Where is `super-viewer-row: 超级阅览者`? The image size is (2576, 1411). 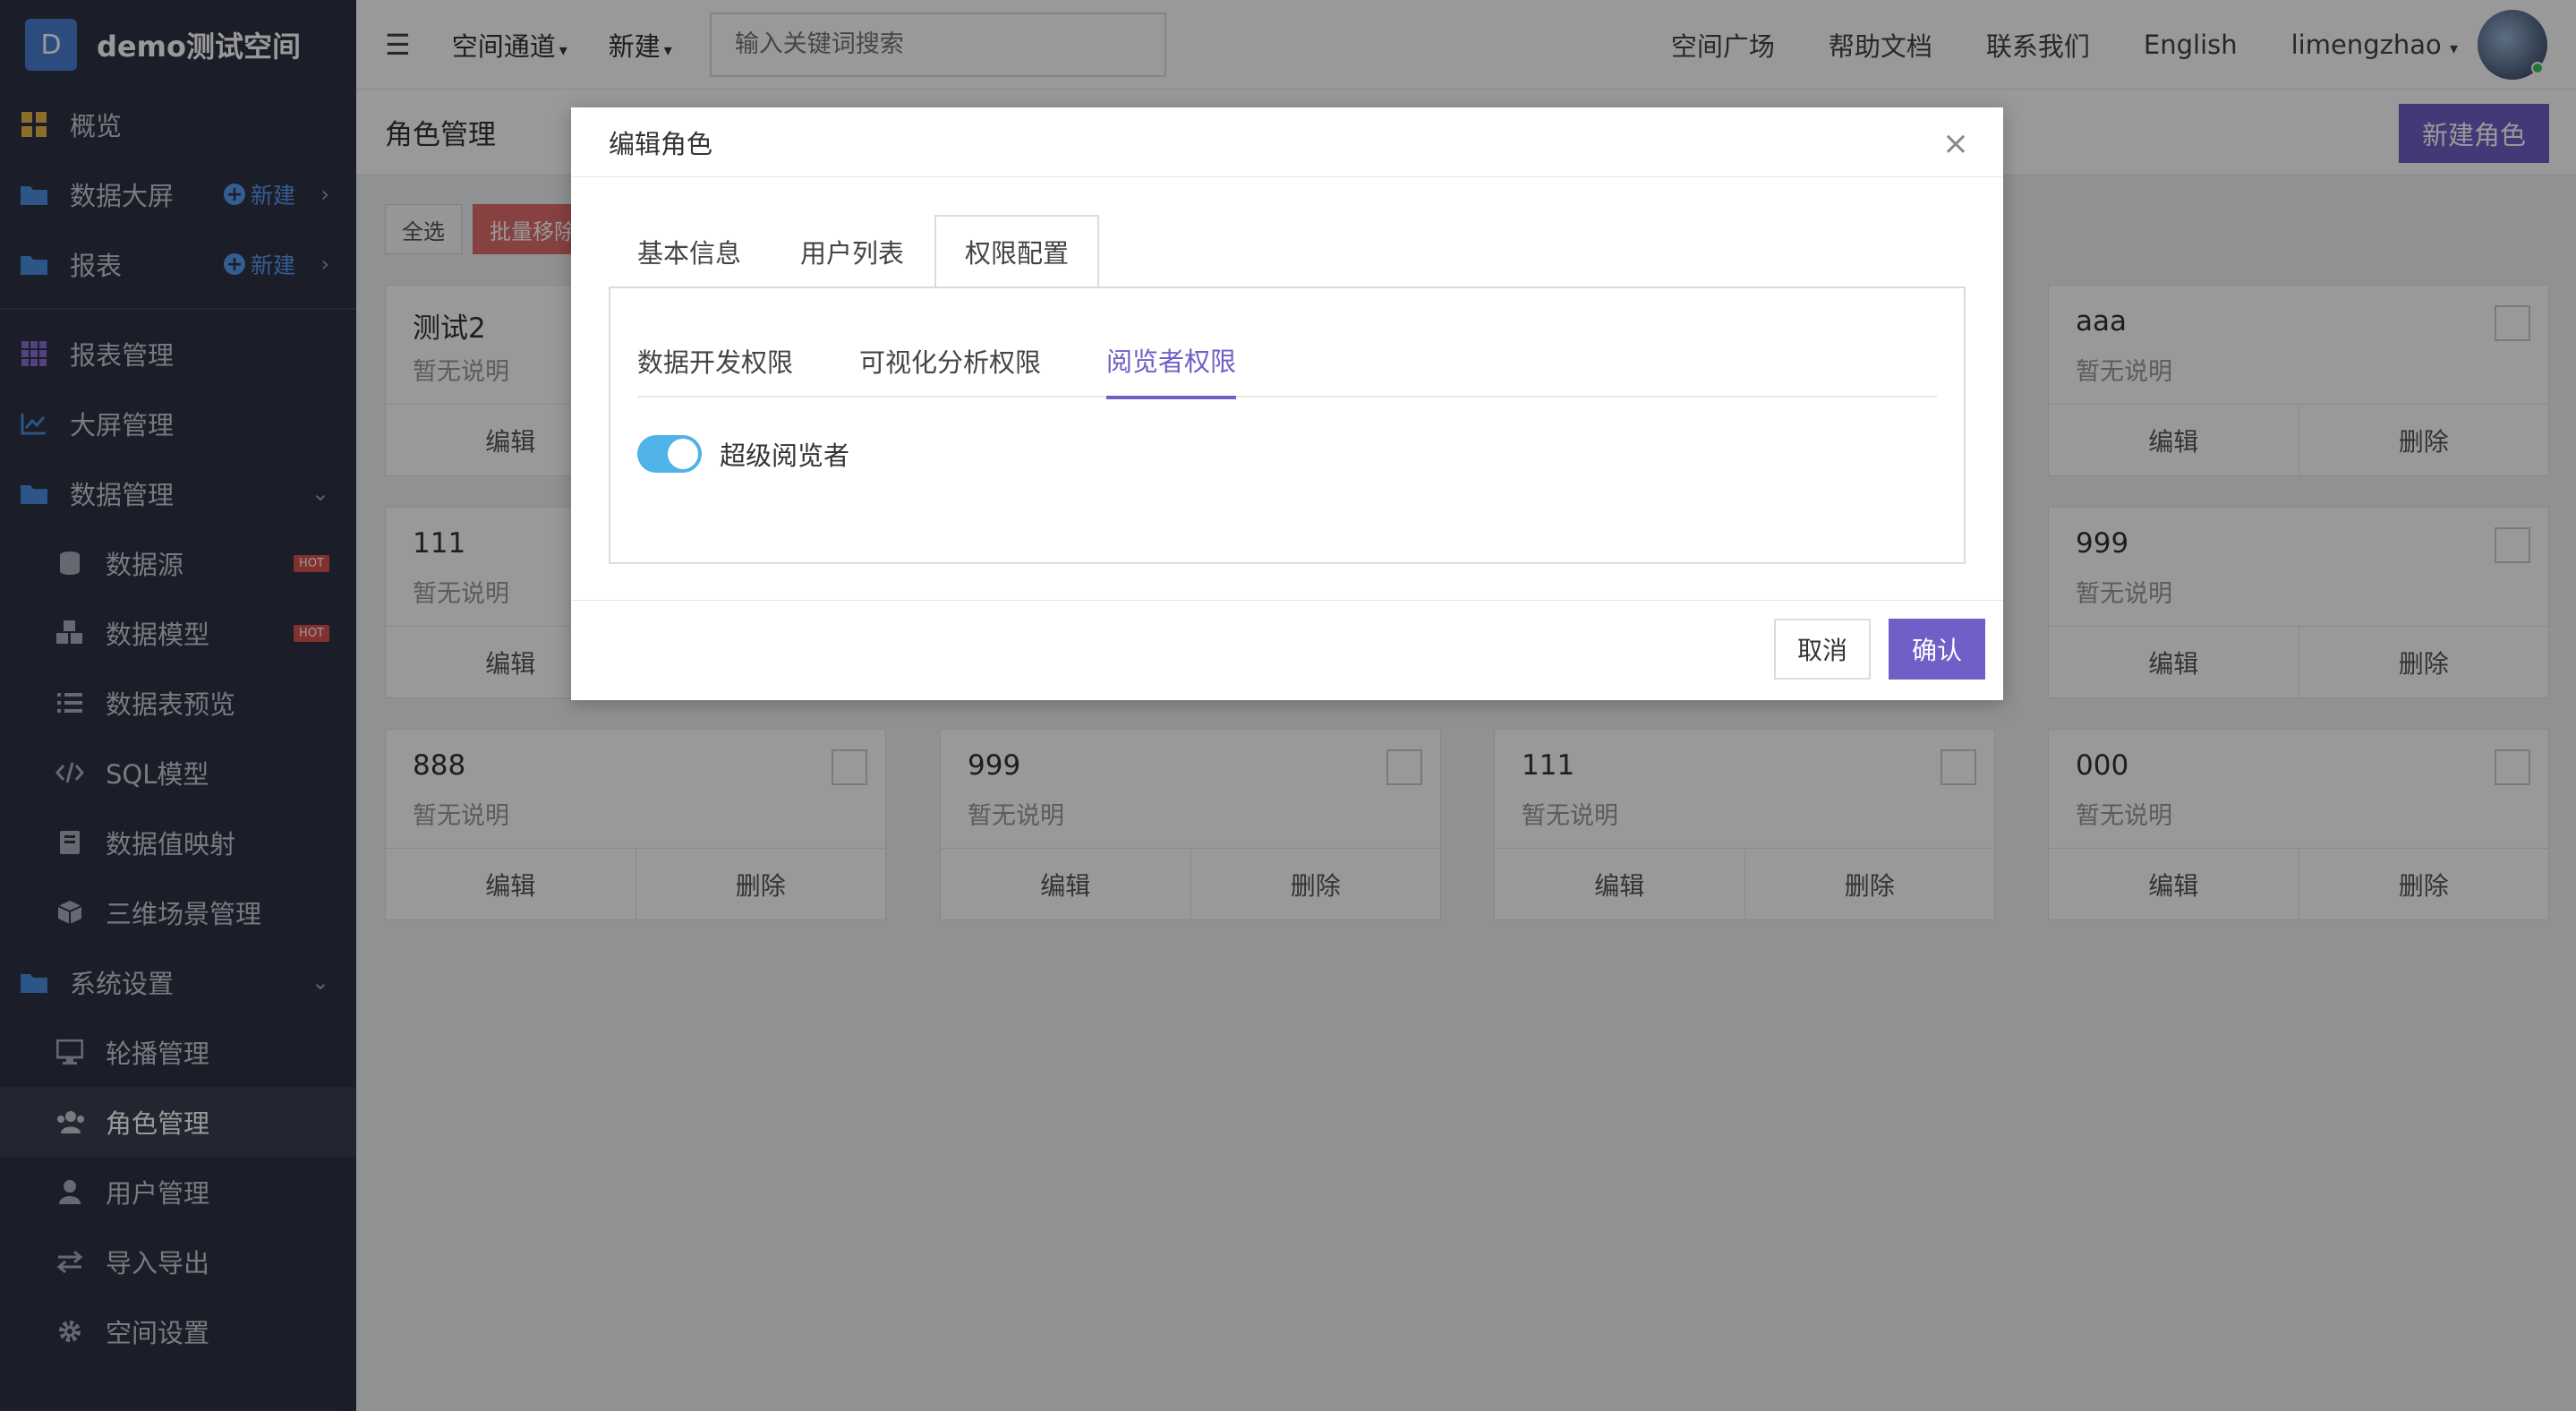
super-viewer-row: 超级阅览者 is located at coordinates (743, 454).